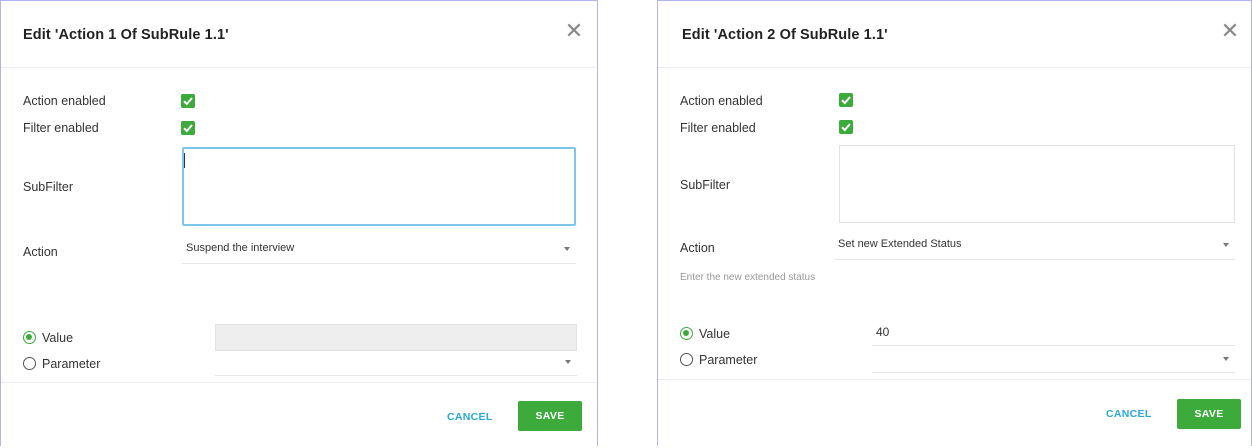  What do you see at coordinates (126, 35) in the screenshot?
I see `dialog-title: Edit 'Action 1 Of SubRule 1.1'` at bounding box center [126, 35].